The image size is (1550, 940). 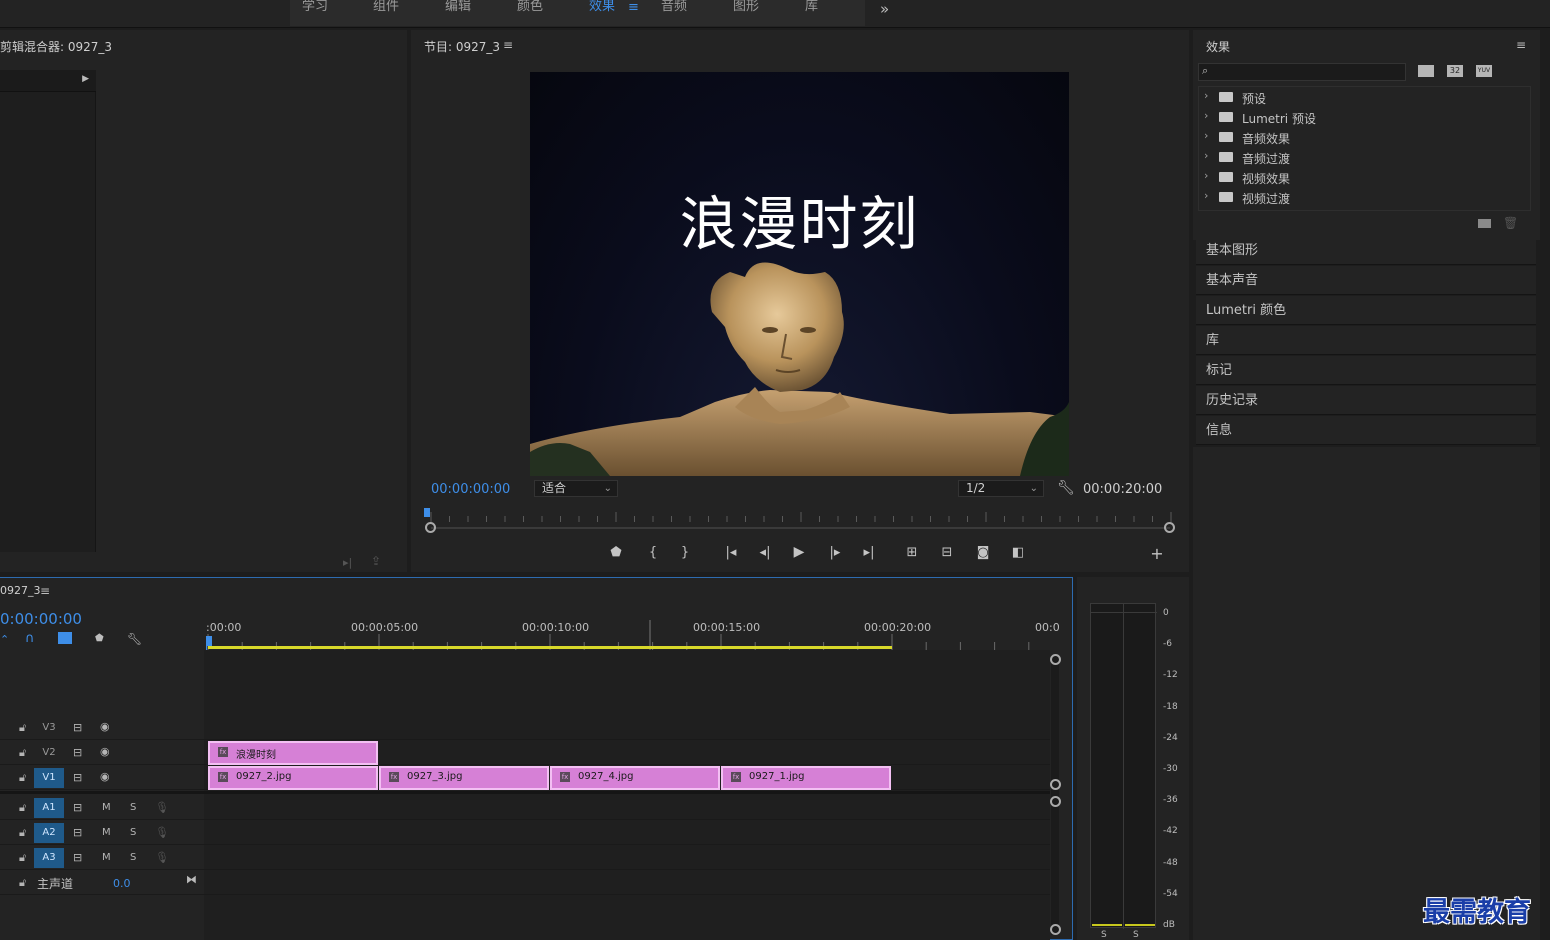 I want to click on workspace-tab-color: 颜色, so click(x=530, y=6).